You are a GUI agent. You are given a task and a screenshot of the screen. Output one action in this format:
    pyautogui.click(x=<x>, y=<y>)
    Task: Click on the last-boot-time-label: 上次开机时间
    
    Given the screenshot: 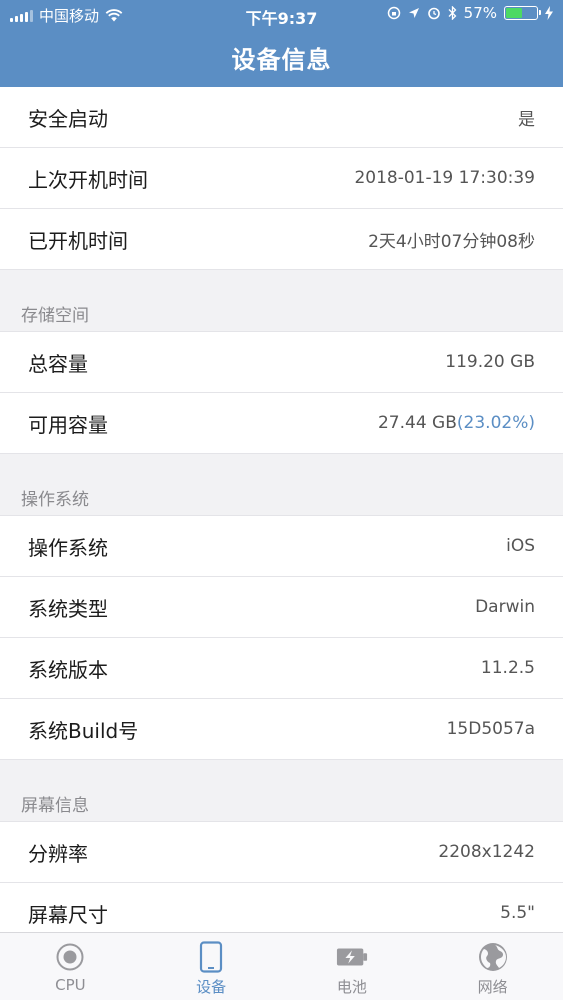 What is the action you would take?
    pyautogui.click(x=88, y=179)
    